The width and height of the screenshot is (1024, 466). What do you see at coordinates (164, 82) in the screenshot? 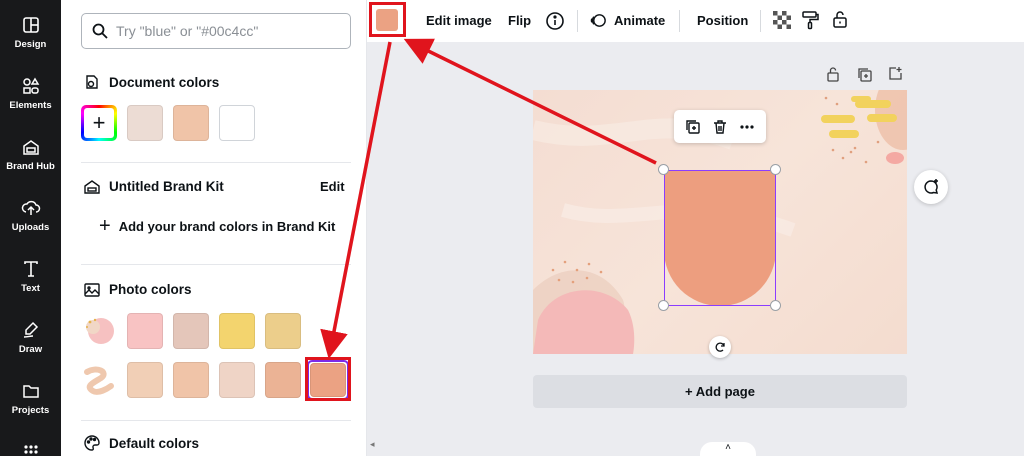
I see `document-colors-title: Document colors` at bounding box center [164, 82].